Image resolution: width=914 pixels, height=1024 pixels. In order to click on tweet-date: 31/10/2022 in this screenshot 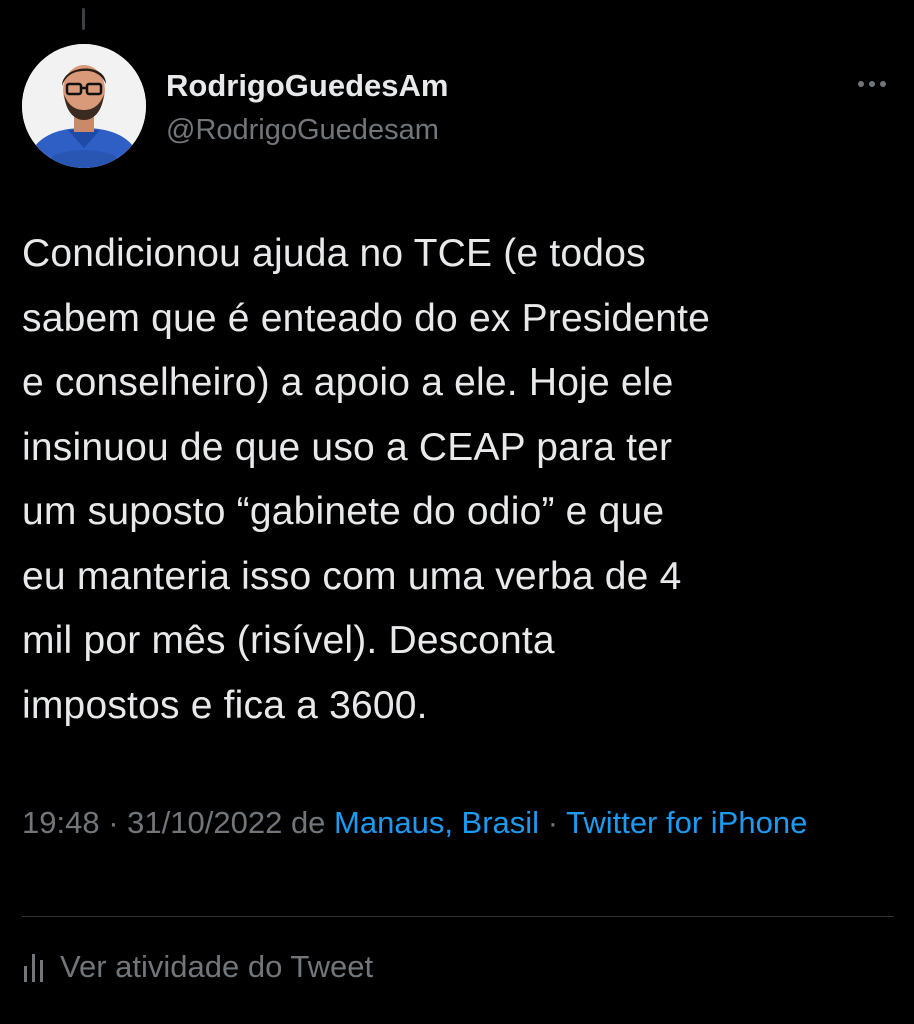, I will do `click(204, 822)`.